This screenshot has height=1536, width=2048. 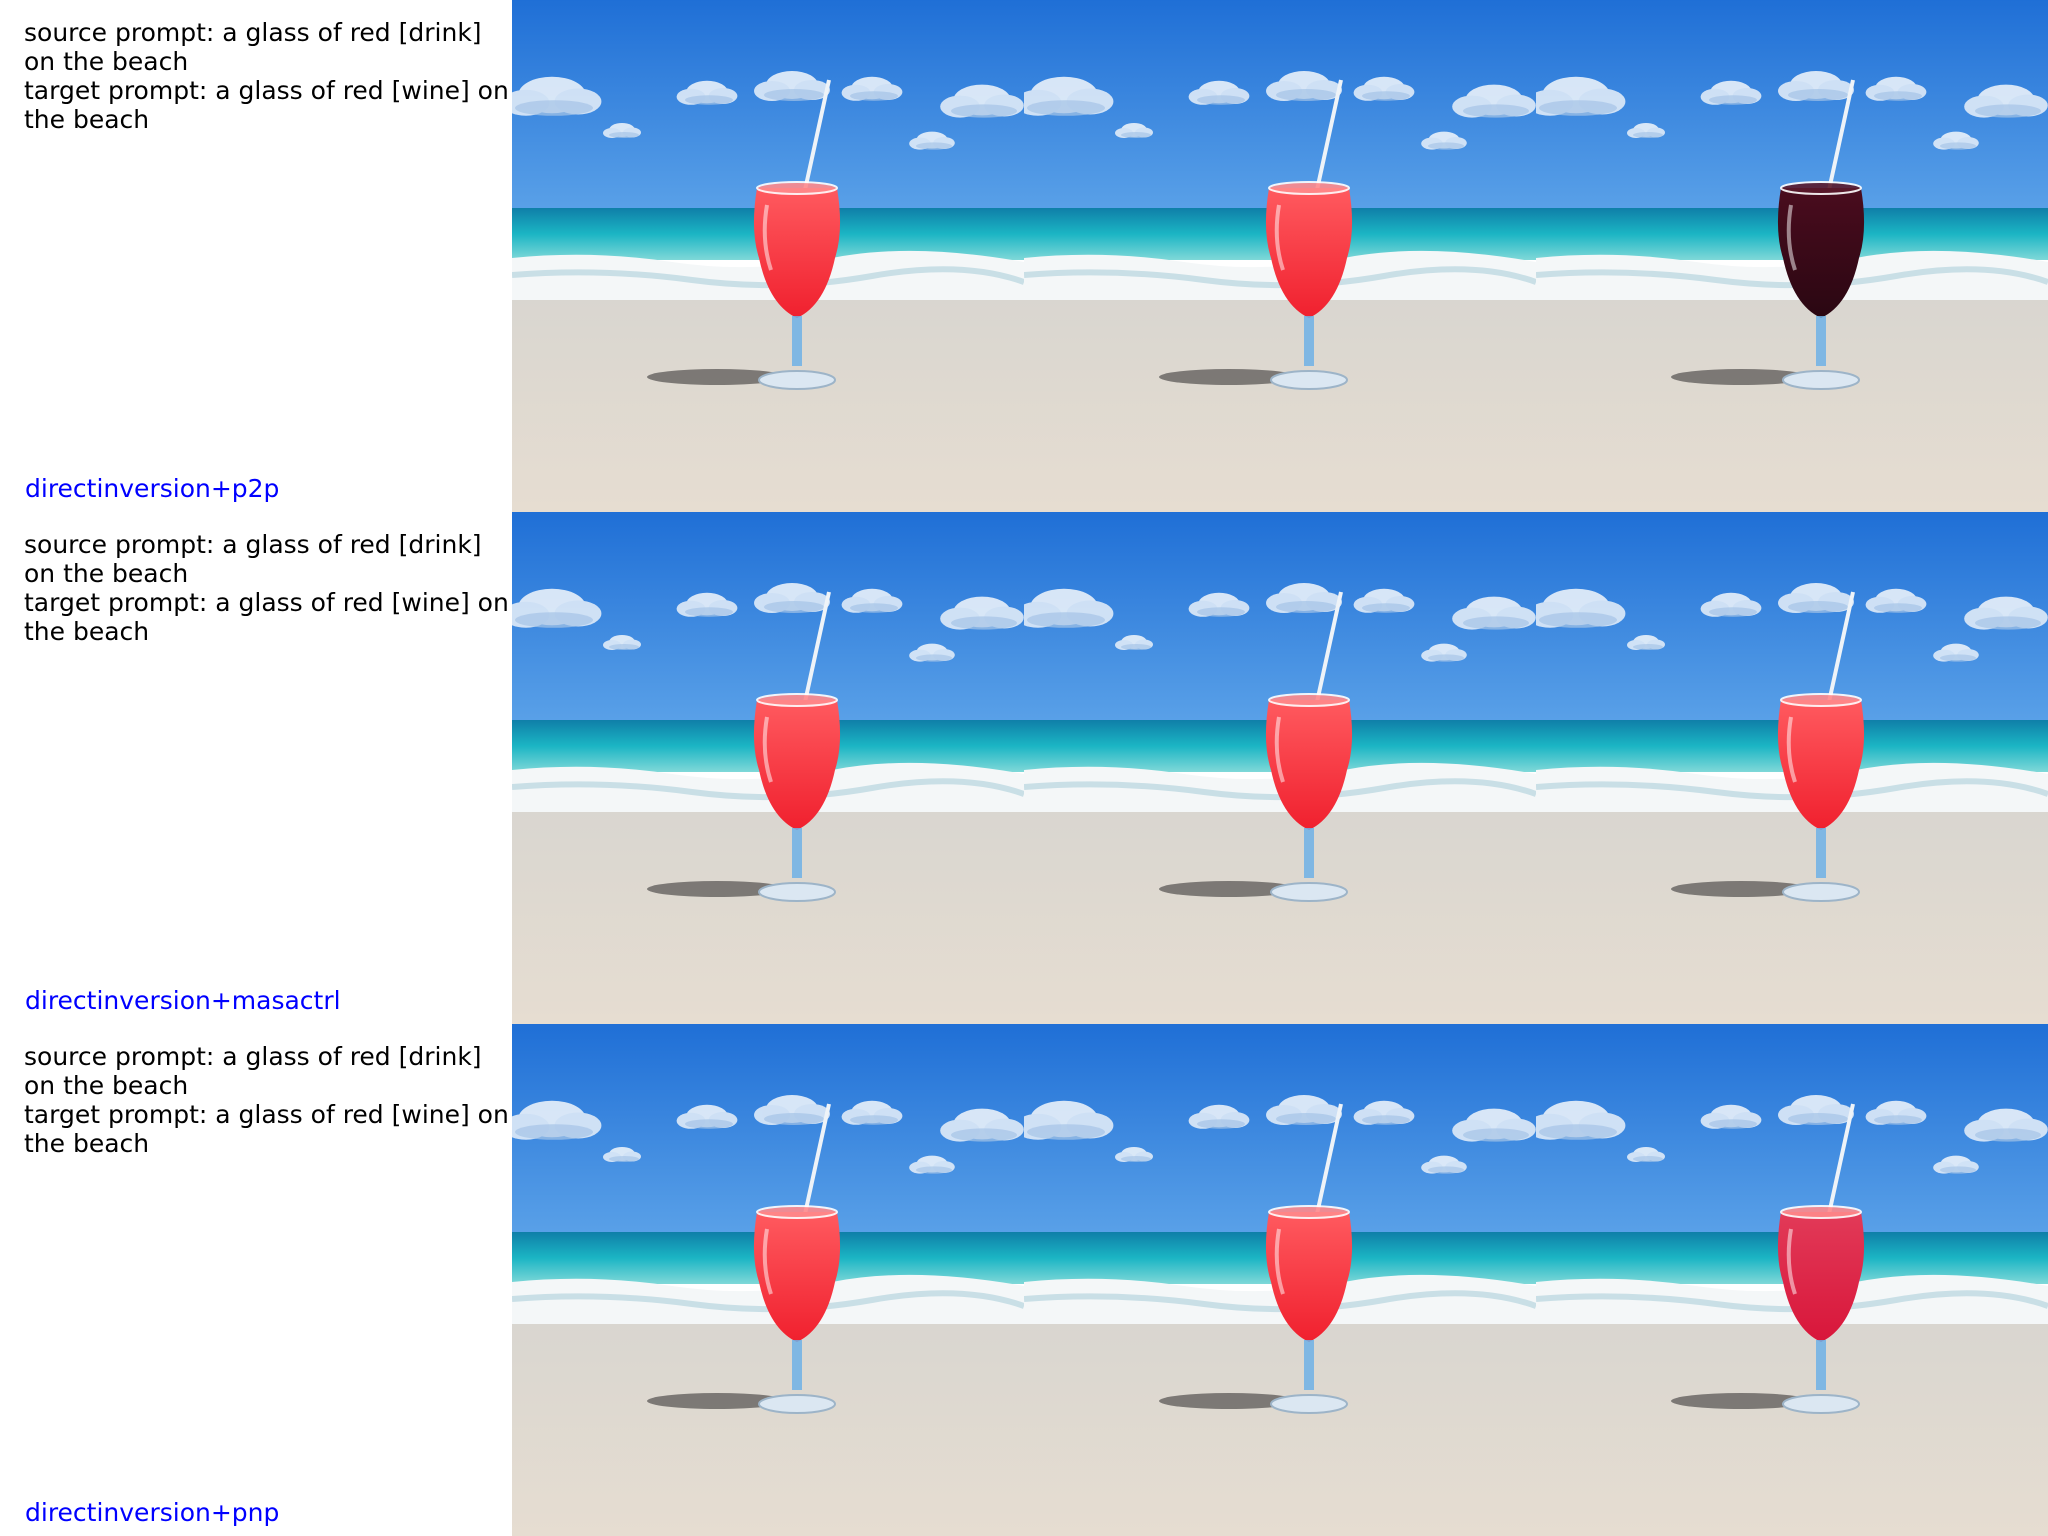 What do you see at coordinates (152, 488) in the screenshot?
I see `method-label: directinversion+p2p` at bounding box center [152, 488].